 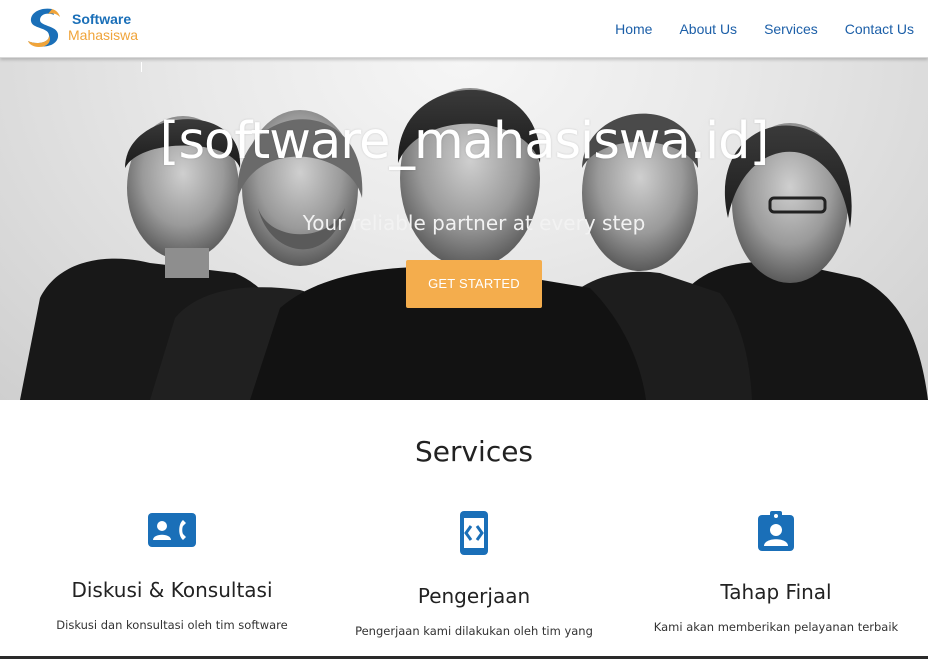 What do you see at coordinates (751, 29) in the screenshot?
I see `nav-menu: Home About Us Services Contact Us` at bounding box center [751, 29].